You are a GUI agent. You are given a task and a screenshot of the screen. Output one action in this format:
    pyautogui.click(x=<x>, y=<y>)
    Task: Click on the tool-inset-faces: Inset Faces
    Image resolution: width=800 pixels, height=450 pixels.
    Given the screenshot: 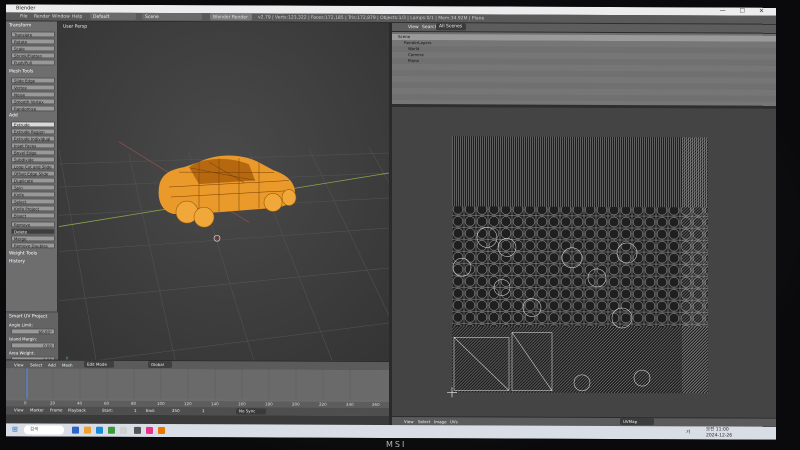 What is the action you would take?
    pyautogui.click(x=33, y=145)
    